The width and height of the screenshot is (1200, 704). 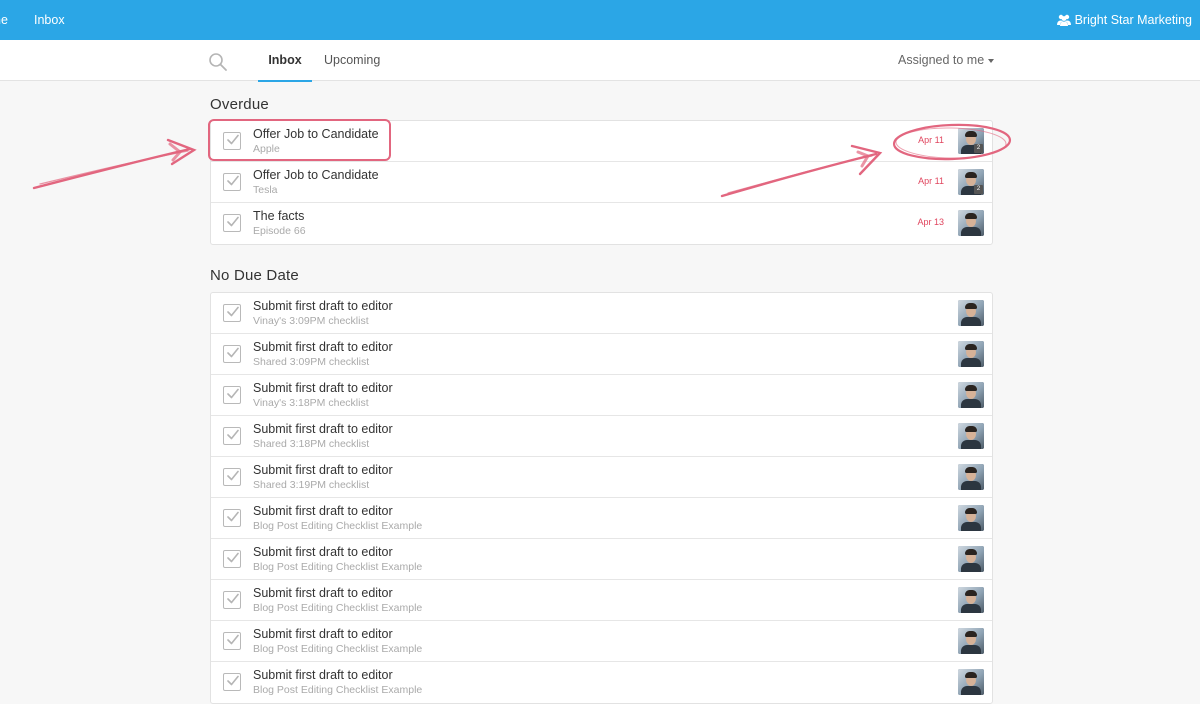 I want to click on assigned-filter-dropdown: Assigned to me, so click(x=946, y=60).